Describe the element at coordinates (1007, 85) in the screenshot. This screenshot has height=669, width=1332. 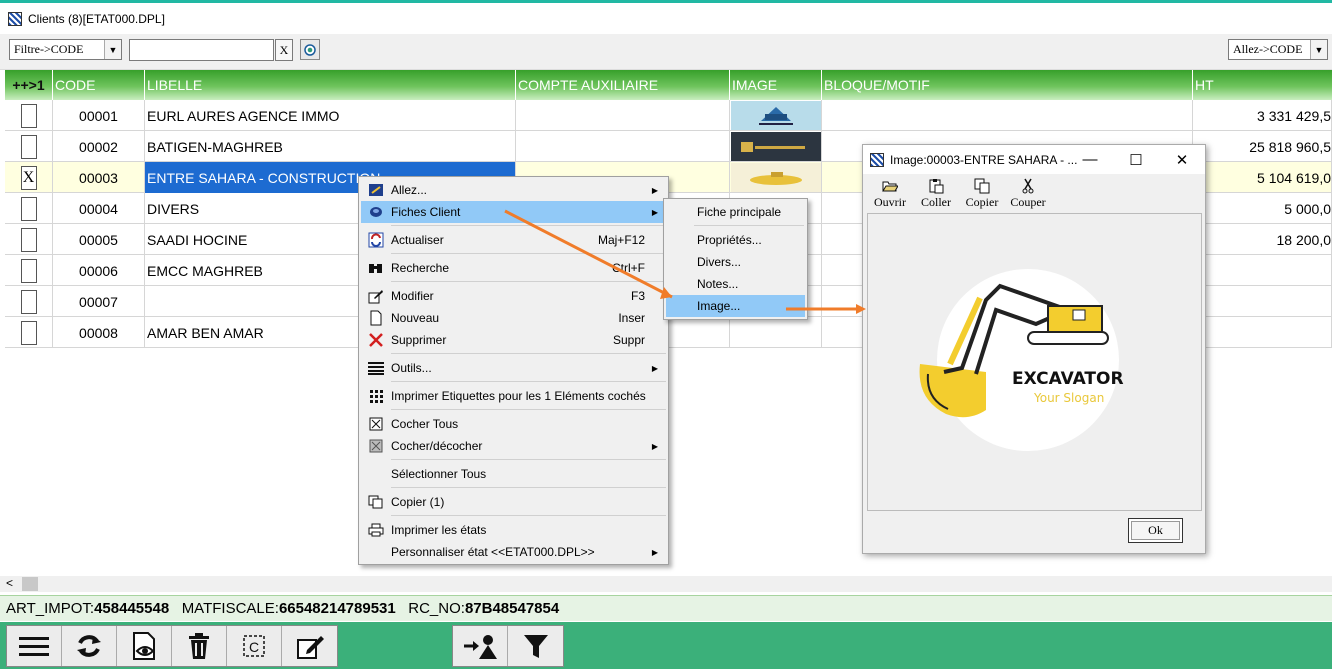
I see `column-header-bloque: BLOQUE/MOTIF` at that location.